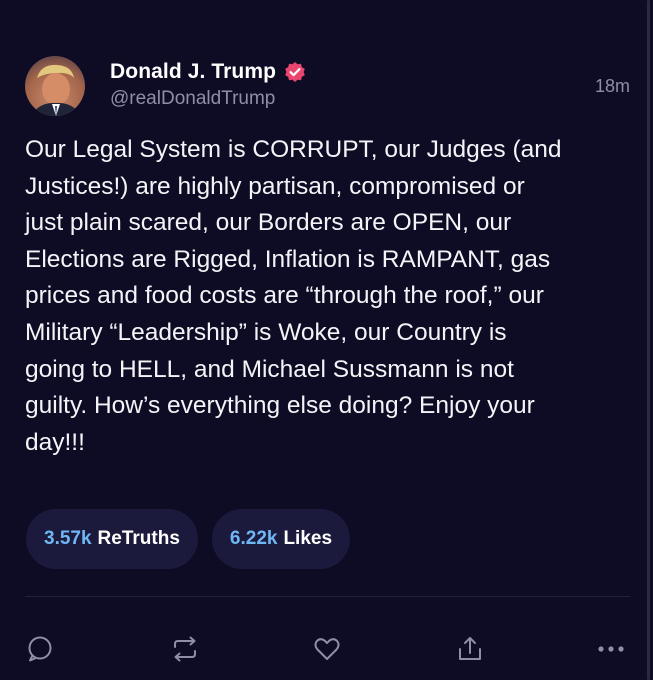 The height and width of the screenshot is (680, 653). What do you see at coordinates (253, 538) in the screenshot?
I see `likes-count: 6.22k` at bounding box center [253, 538].